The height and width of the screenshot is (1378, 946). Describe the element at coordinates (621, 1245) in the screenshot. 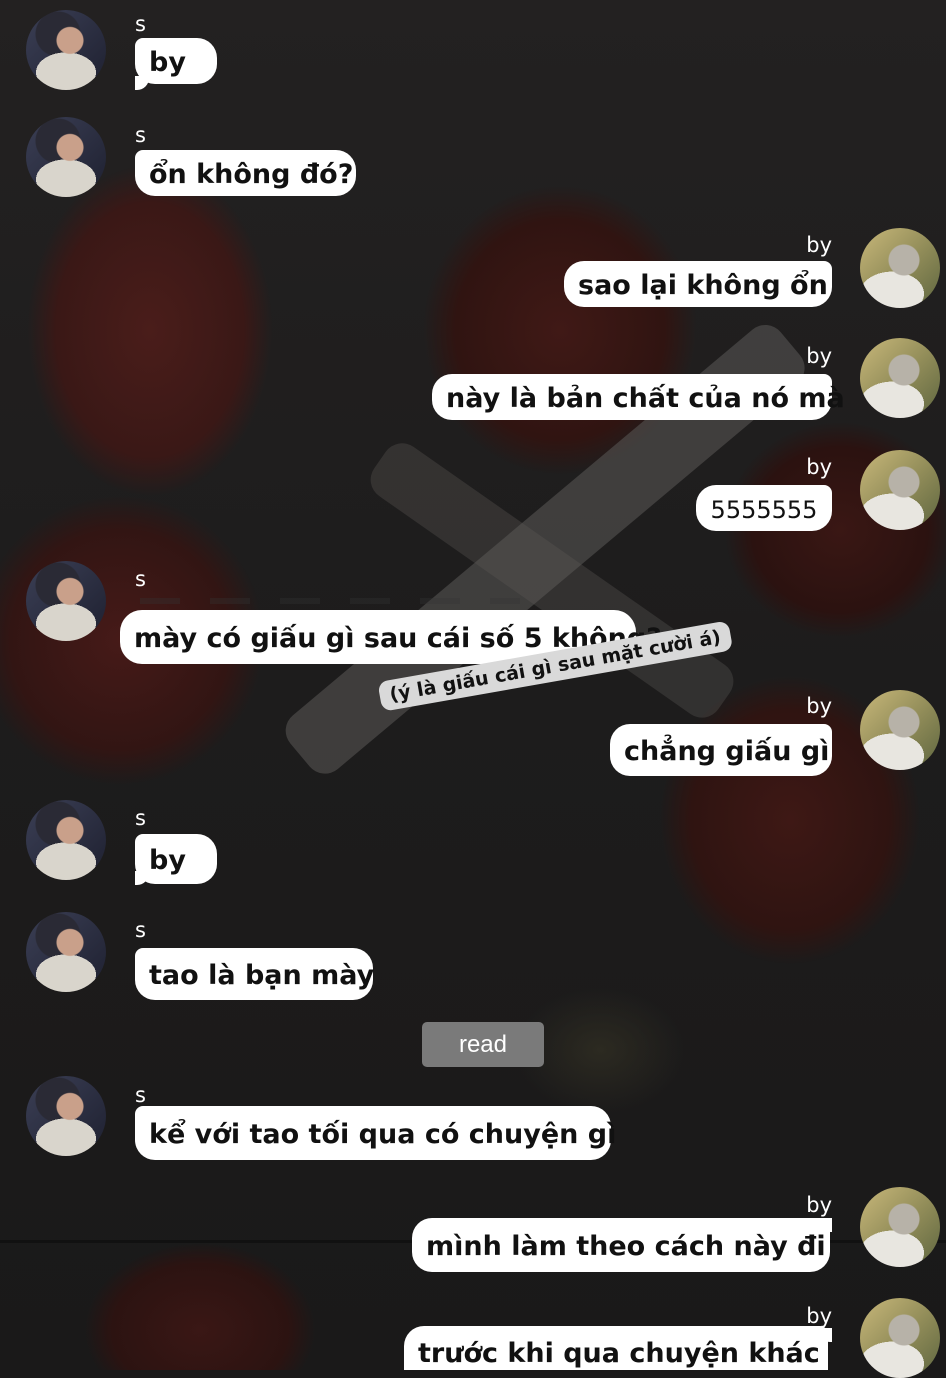

I see `message-bubble: mình làm theo cách này đi` at that location.